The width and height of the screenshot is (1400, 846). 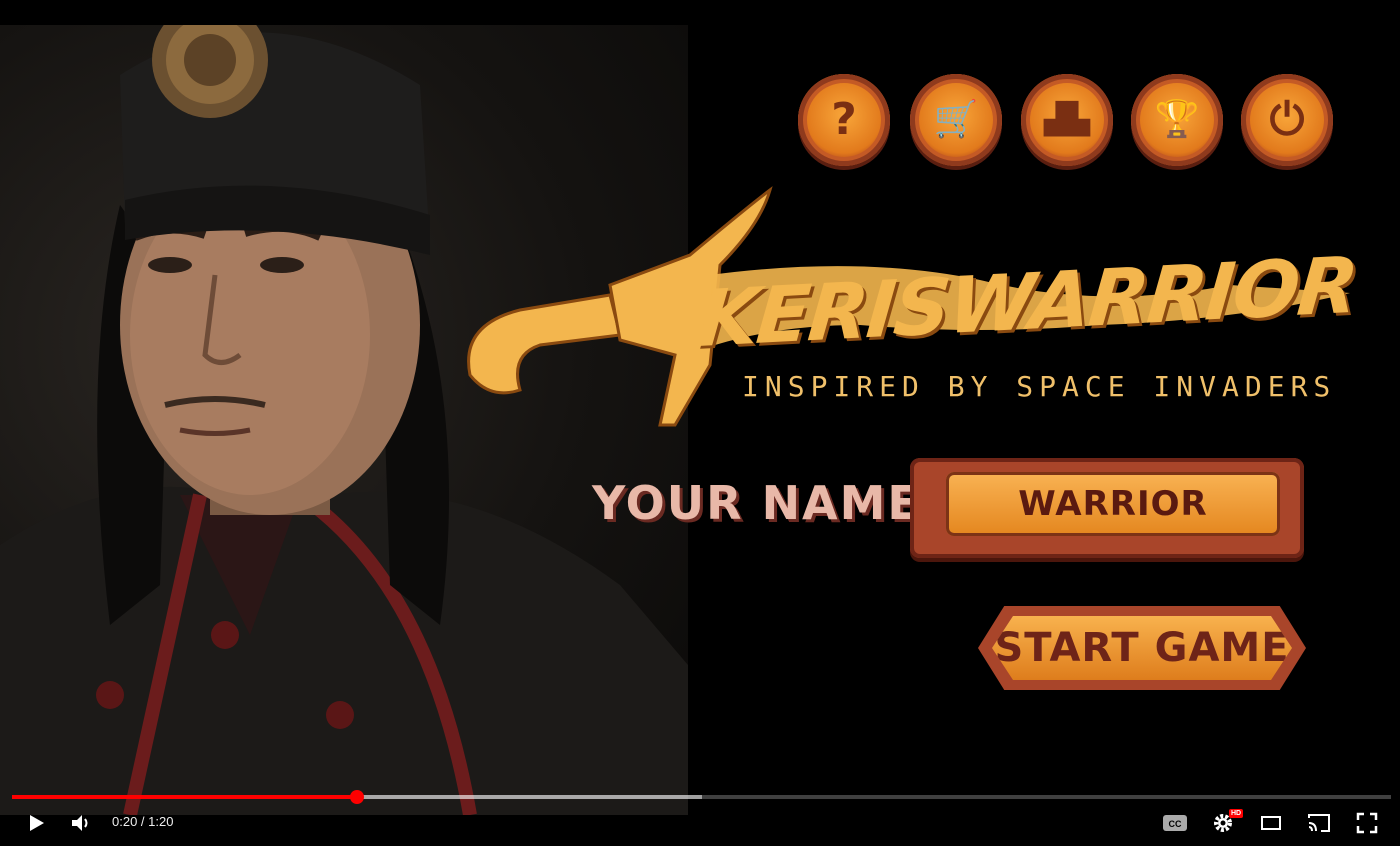 I want to click on cart-icon: 🛒, so click(x=956, y=119).